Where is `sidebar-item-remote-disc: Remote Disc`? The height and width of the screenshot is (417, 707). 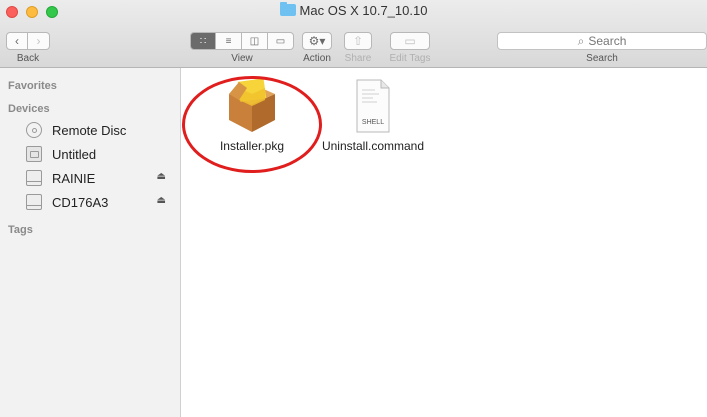 sidebar-item-remote-disc: Remote Disc is located at coordinates (101, 130).